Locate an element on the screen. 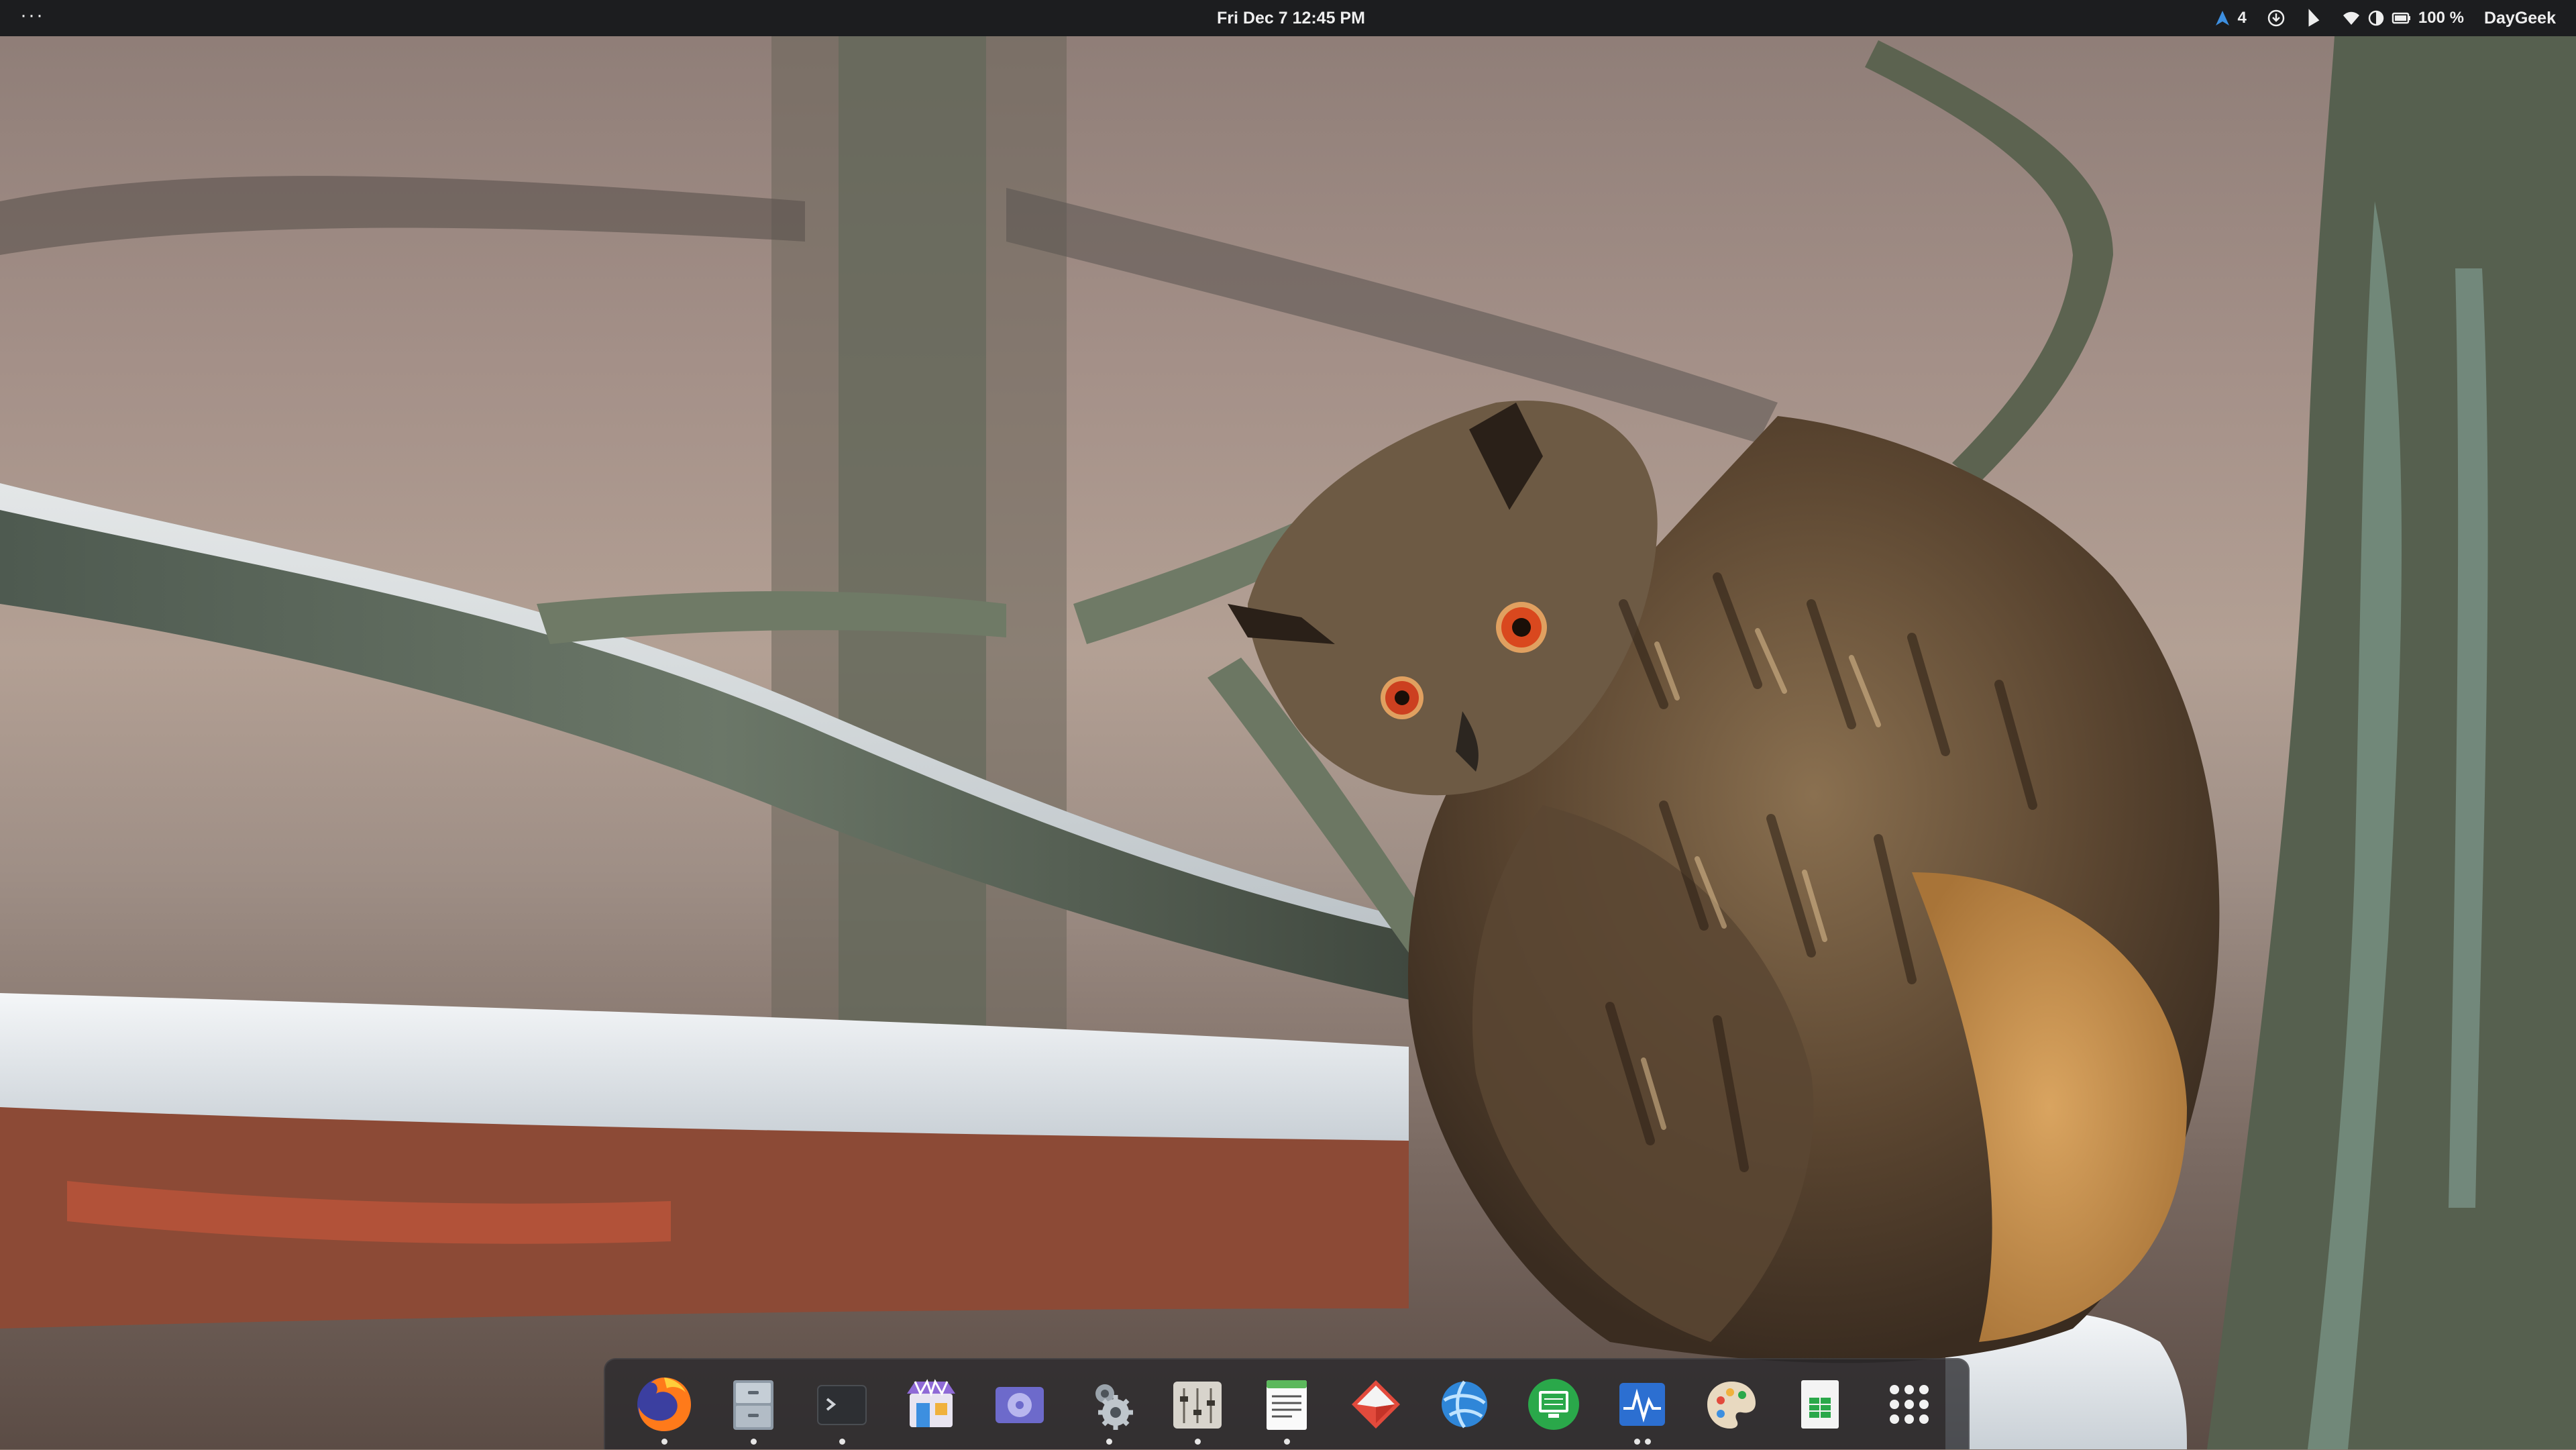  notes-icon is located at coordinates (1286, 1405).